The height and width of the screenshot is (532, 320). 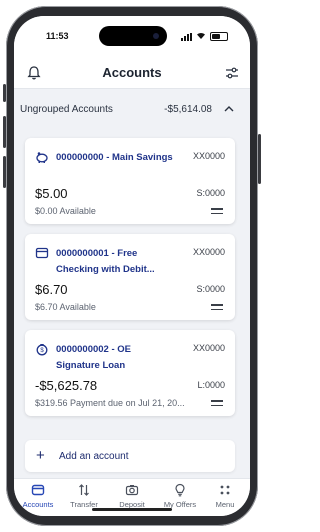 I want to click on account-name: 000000000 - Main Savings, so click(x=116, y=158).